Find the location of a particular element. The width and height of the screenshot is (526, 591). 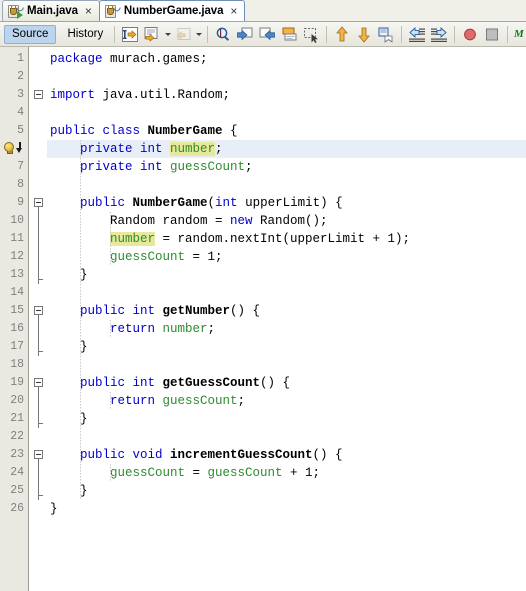

line-number: 15 is located at coordinates (17, 310).